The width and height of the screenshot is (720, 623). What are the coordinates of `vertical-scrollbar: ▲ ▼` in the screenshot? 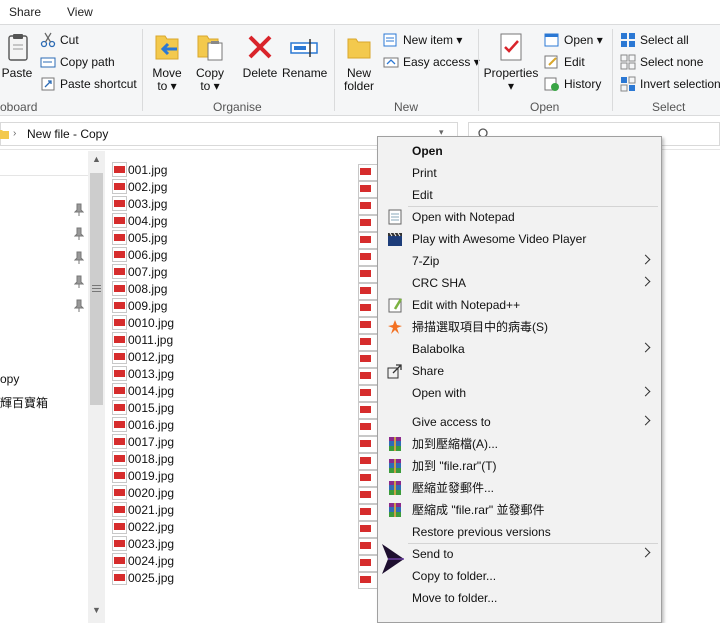 It's located at (96, 387).